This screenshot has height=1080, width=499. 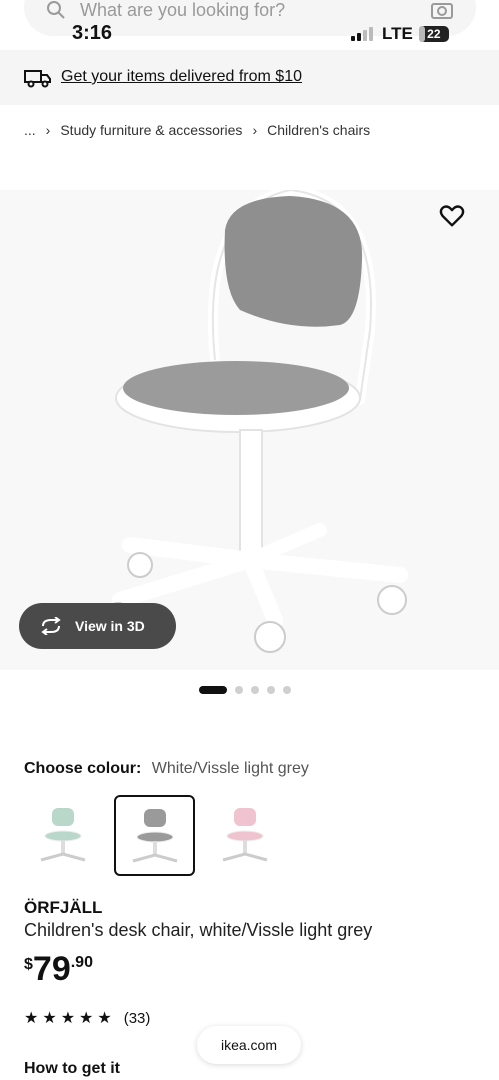 I want to click on network-label: LTE, so click(x=397, y=33).